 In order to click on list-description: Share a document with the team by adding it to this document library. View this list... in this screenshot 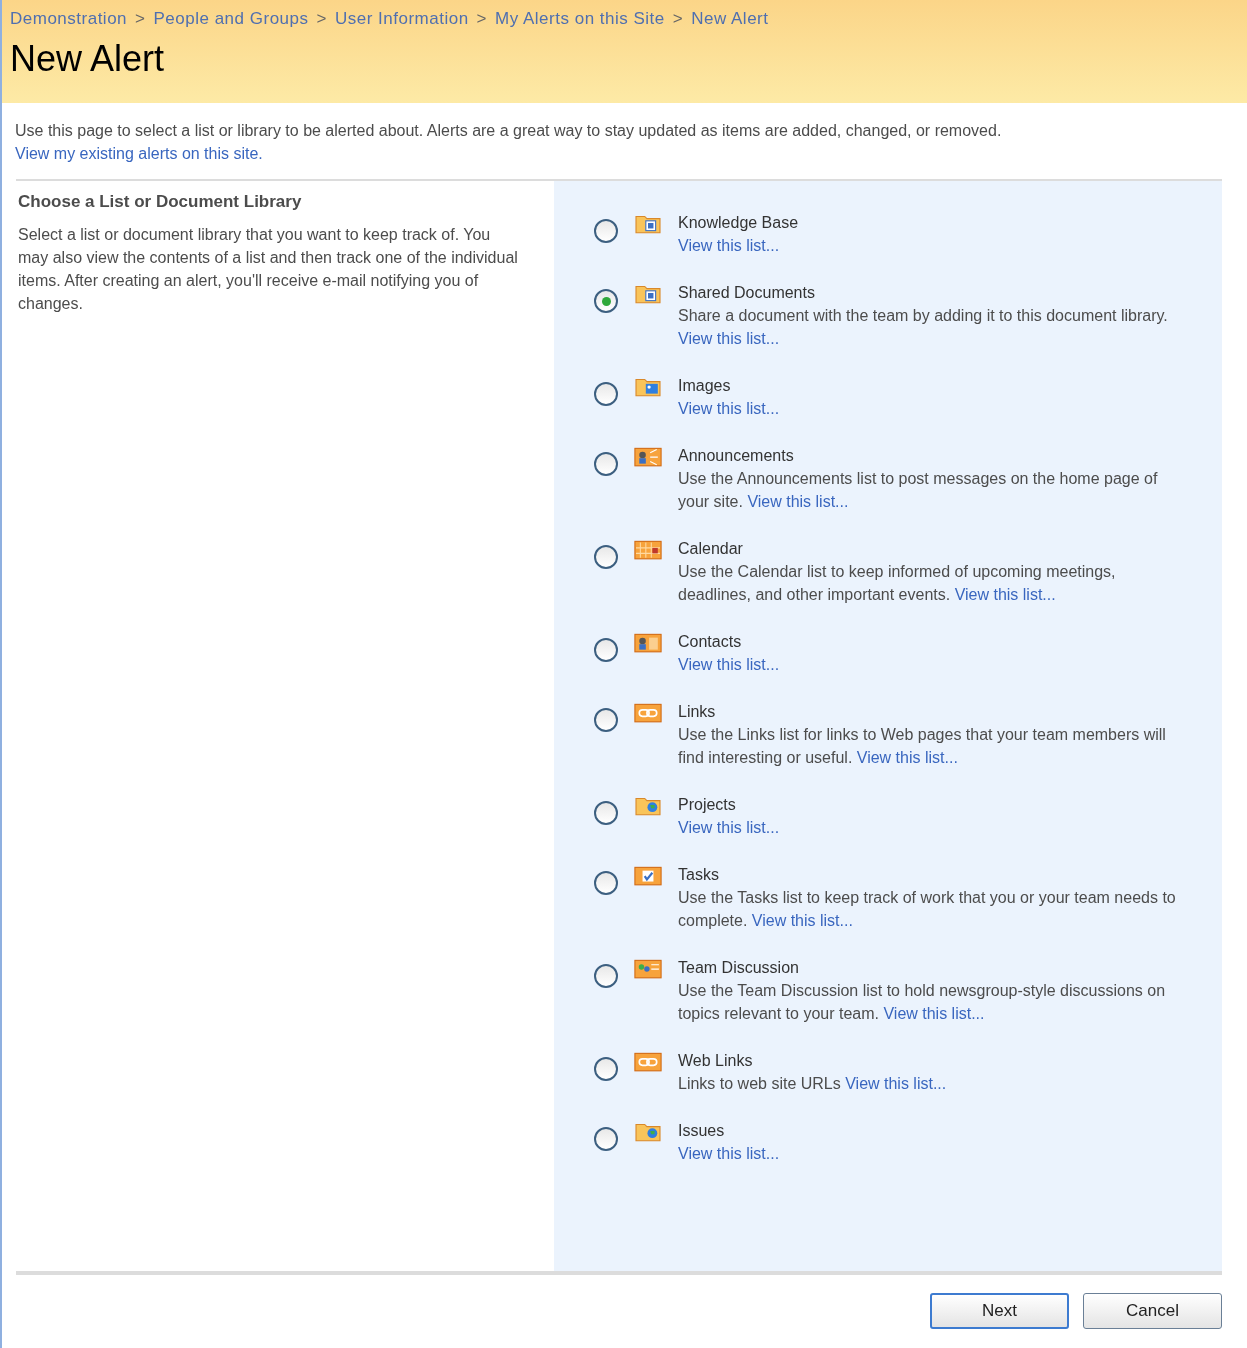, I will do `click(923, 327)`.